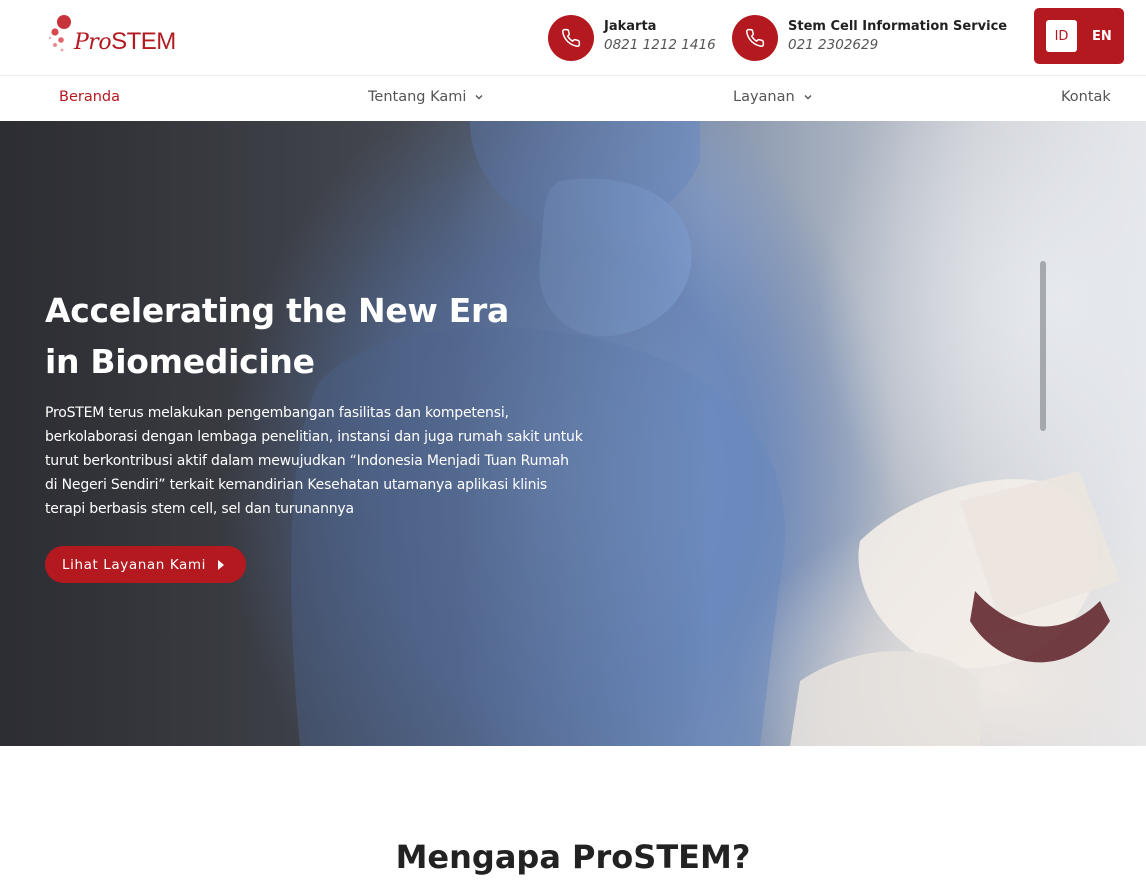 The width and height of the screenshot is (1146, 884). I want to click on nav-item-beranda: Beranda, so click(89, 97).